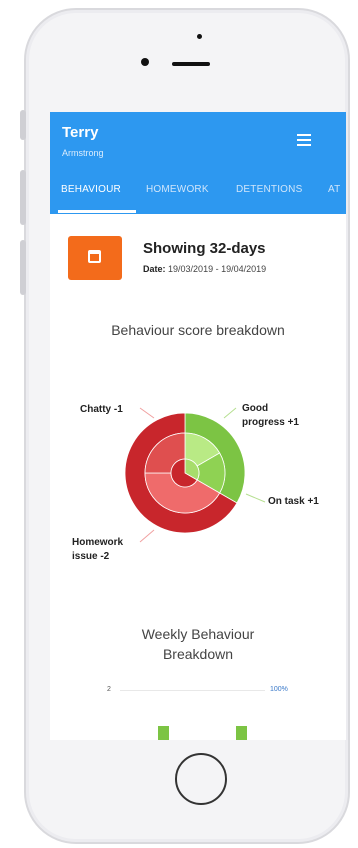  I want to click on weekly-title: Weekly Behaviour Breakdown, so click(198, 644).